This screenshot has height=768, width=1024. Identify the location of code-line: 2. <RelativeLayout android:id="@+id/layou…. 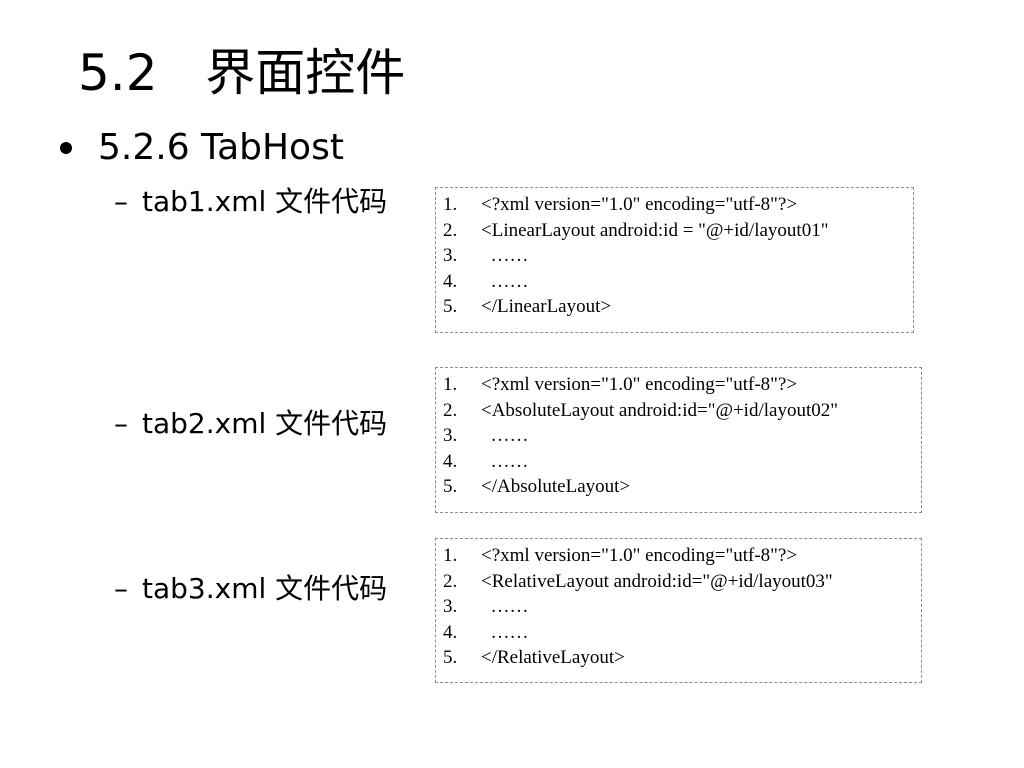
(679, 582).